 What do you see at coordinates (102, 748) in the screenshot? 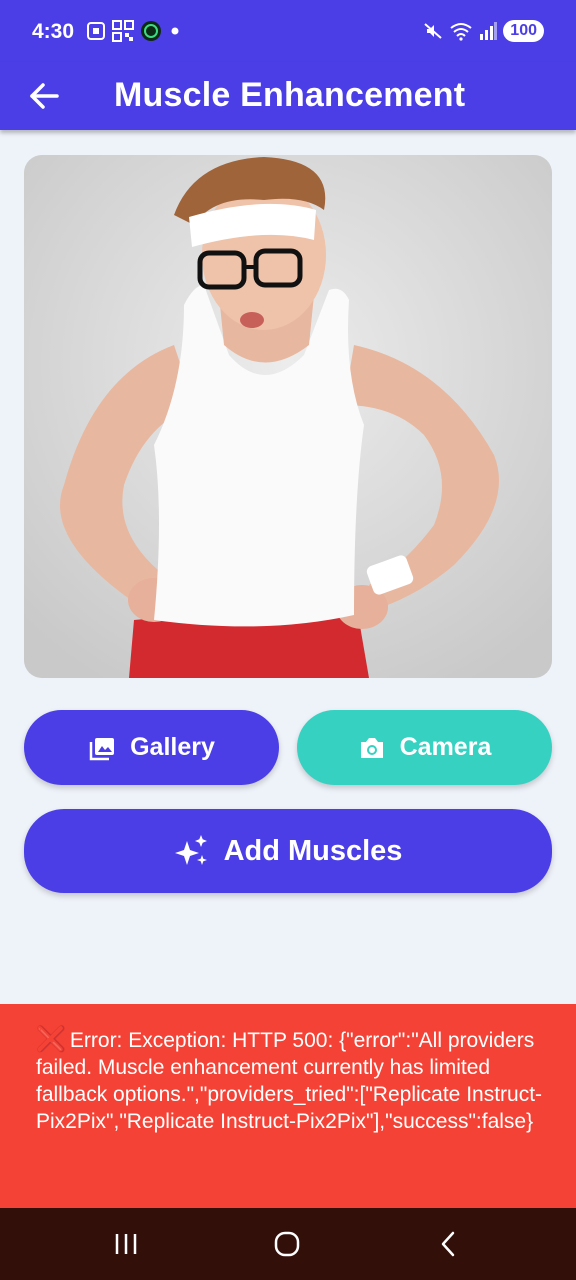
I see `image-icon` at bounding box center [102, 748].